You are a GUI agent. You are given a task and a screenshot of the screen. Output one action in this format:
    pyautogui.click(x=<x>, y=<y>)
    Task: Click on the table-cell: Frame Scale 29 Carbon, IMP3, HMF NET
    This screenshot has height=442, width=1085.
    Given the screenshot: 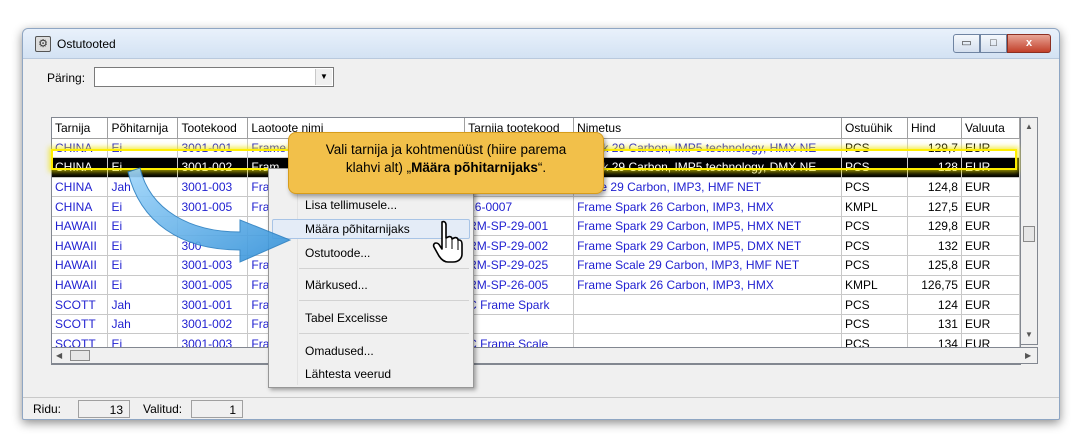 What is the action you would take?
    pyautogui.click(x=708, y=265)
    